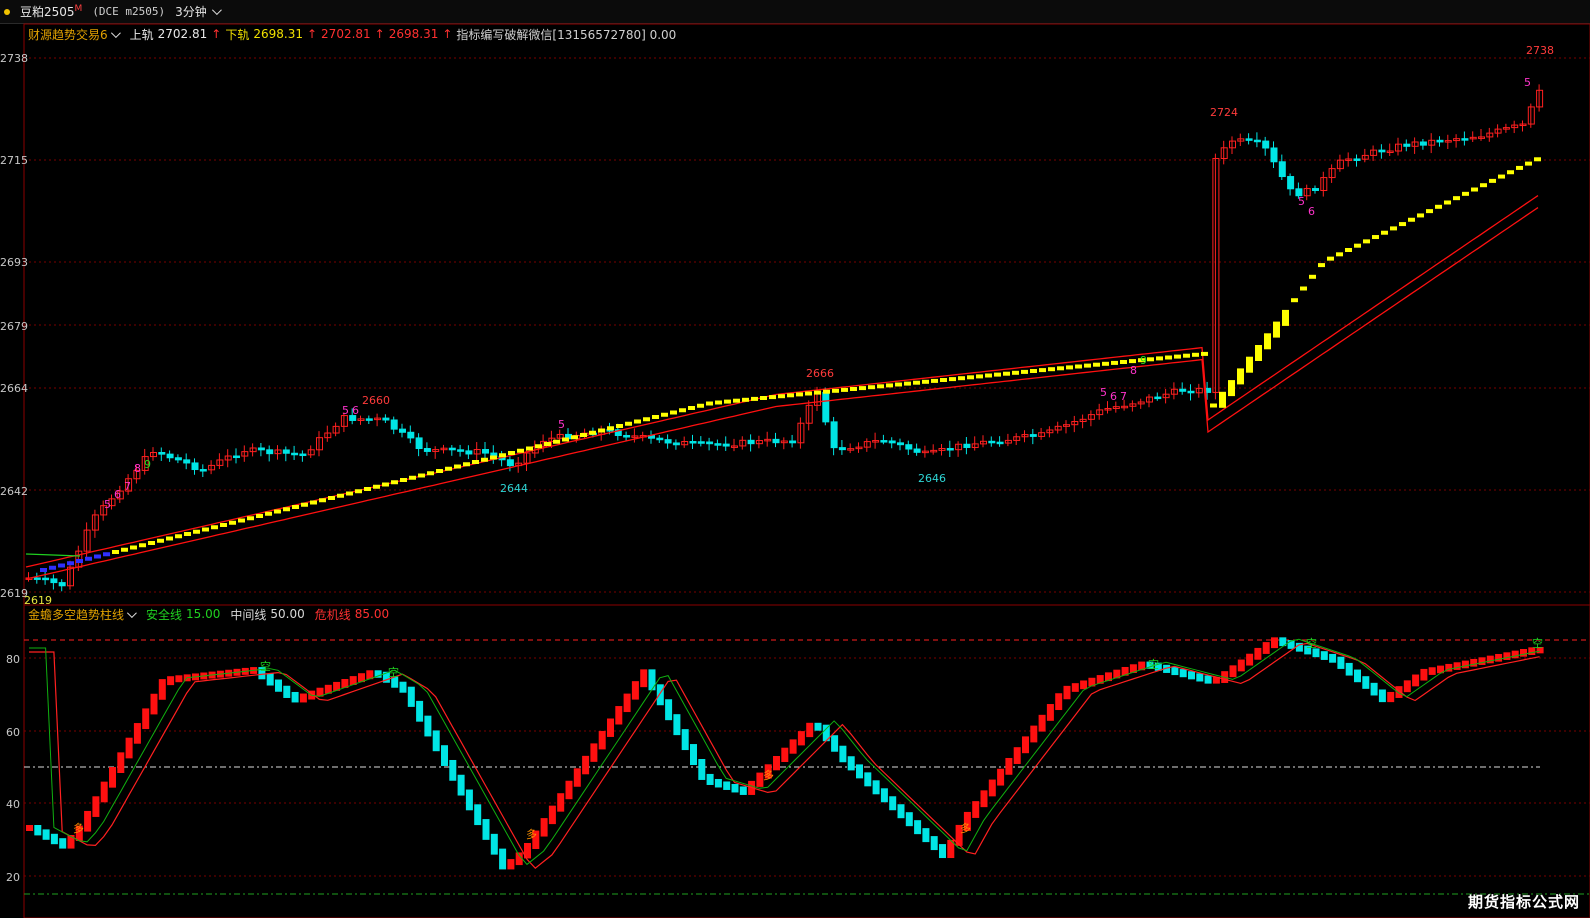  Describe the element at coordinates (1123, 396) in the screenshot. I see `count-label: 7` at that location.